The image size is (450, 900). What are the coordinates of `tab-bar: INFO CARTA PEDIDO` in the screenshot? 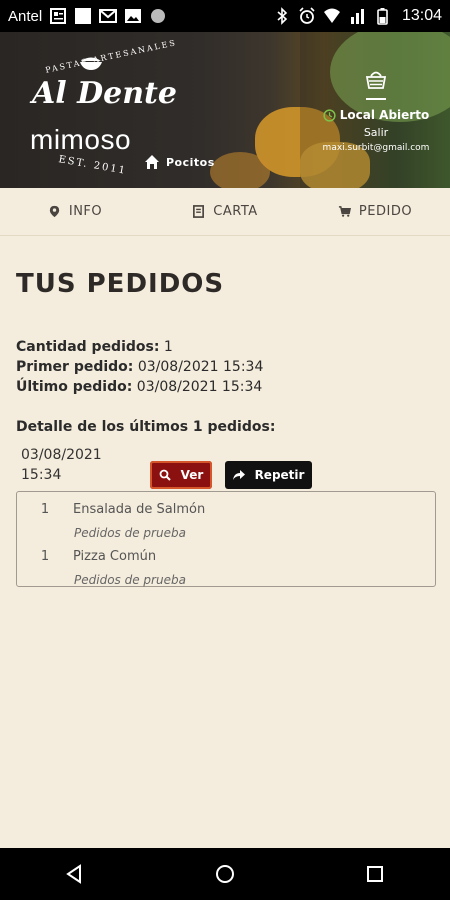 It's located at (225, 212).